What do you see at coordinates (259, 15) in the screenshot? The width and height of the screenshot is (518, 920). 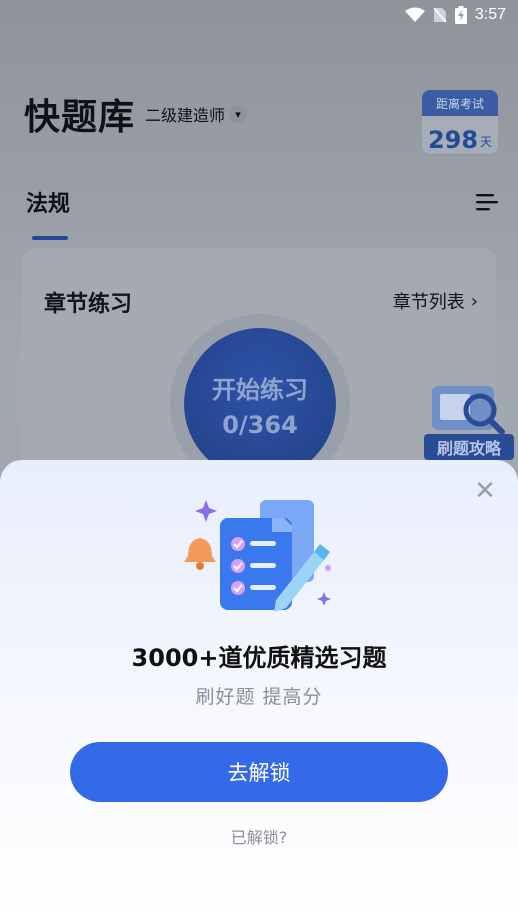 I see `status-bar: 3:57` at bounding box center [259, 15].